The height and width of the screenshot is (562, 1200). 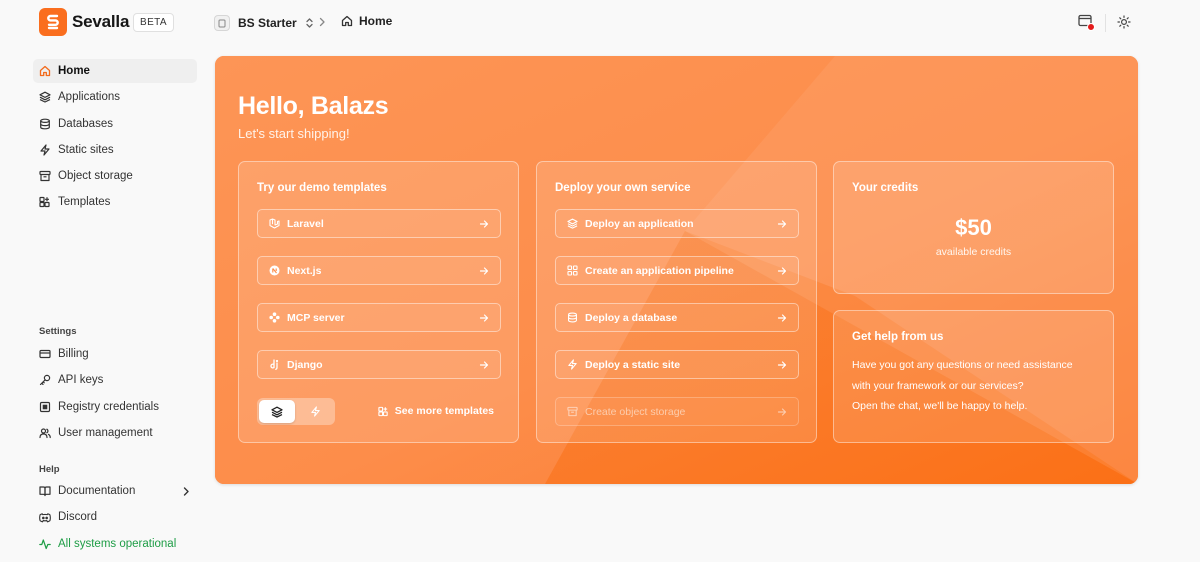 I want to click on beta-badge: BETA, so click(x=153, y=22).